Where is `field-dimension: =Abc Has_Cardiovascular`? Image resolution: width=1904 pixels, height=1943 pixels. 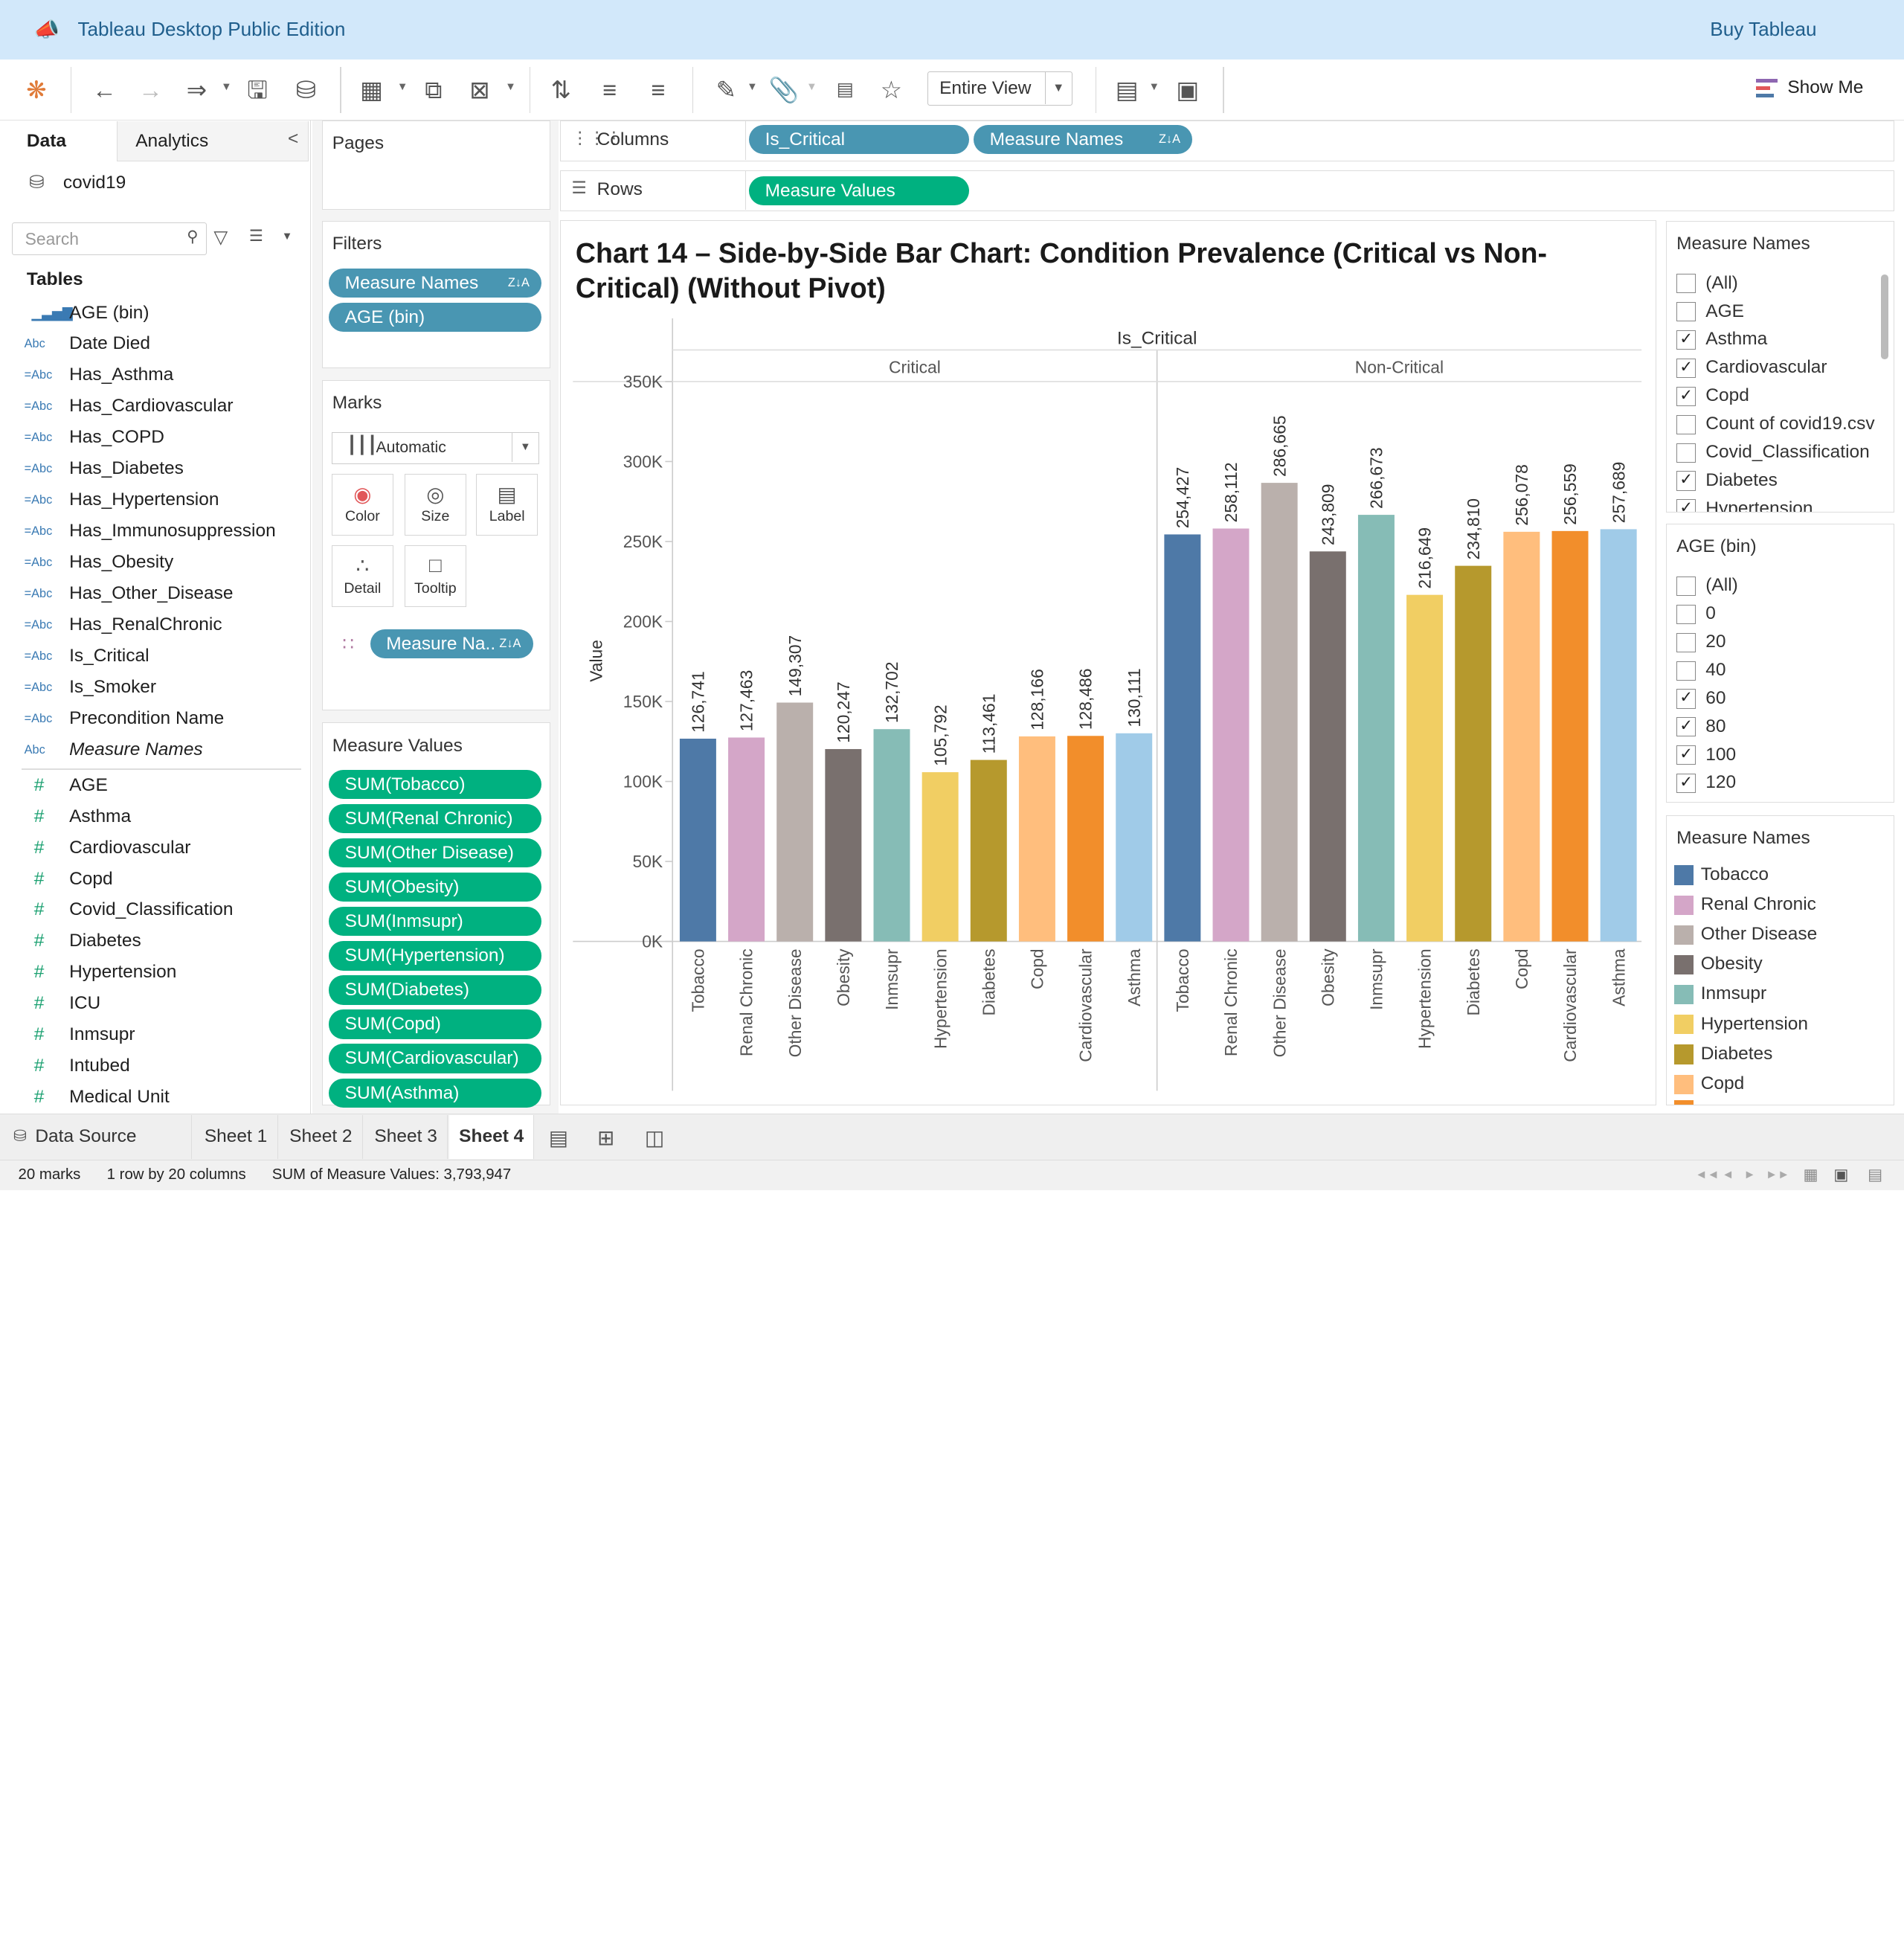 field-dimension: =Abc Has_Cardiovascular is located at coordinates (152, 408).